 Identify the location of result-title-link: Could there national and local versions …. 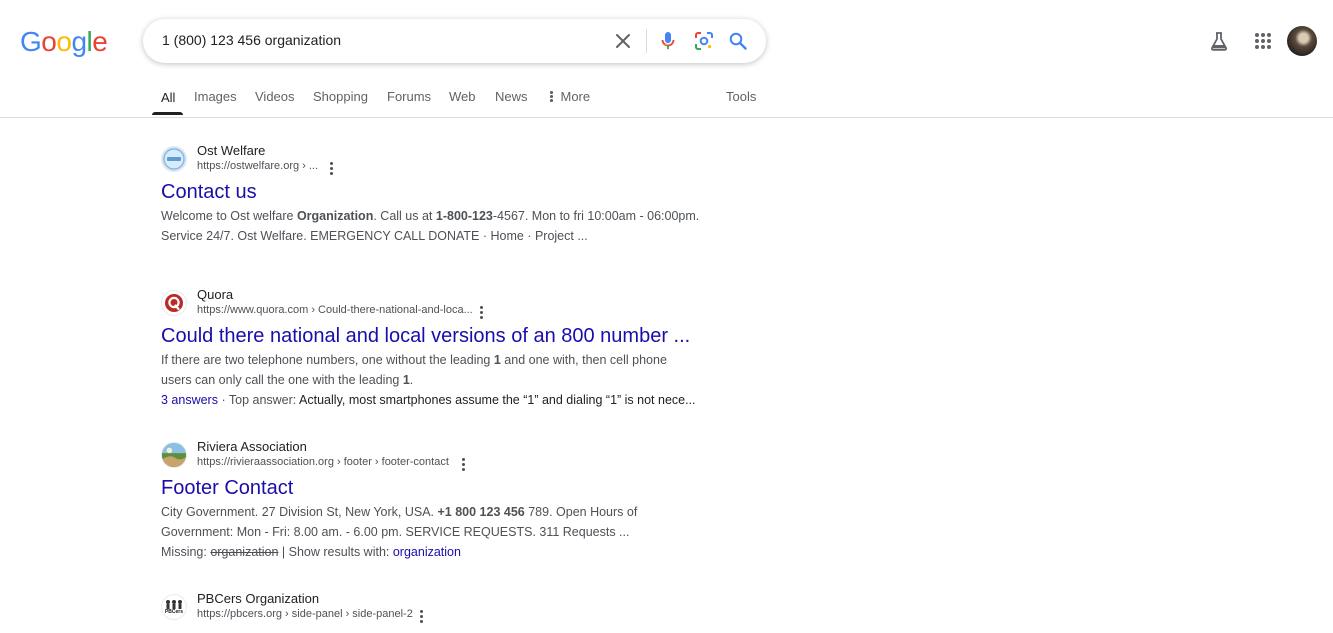
(433, 336).